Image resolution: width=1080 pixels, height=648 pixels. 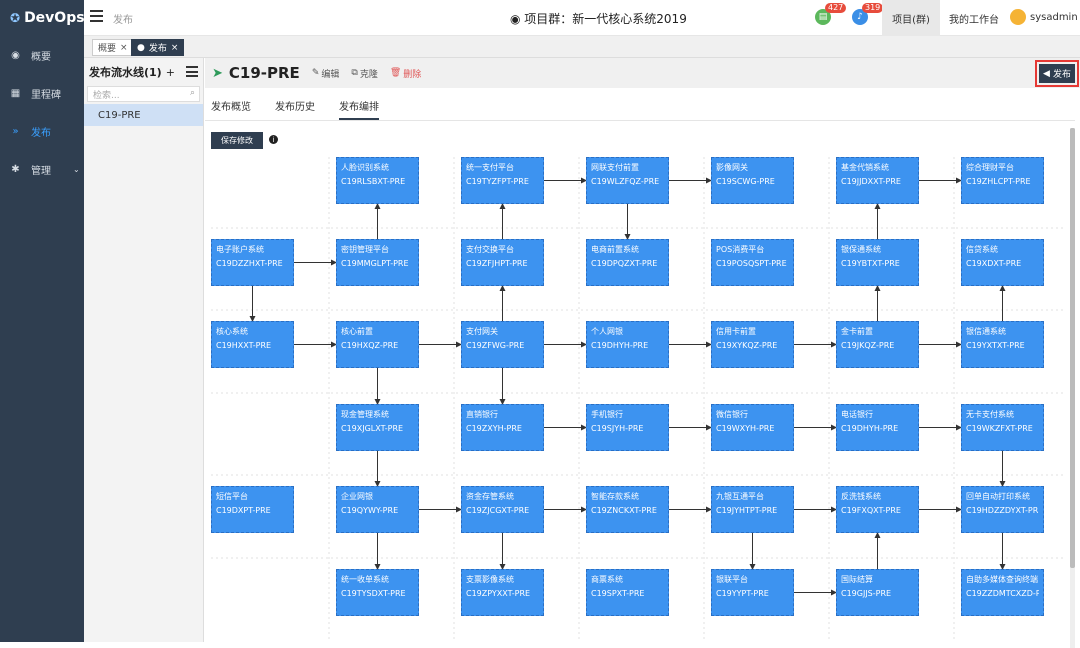 I want to click on flow-node: 电商前置系统 C19DPQZXT-PRE, so click(x=627, y=262).